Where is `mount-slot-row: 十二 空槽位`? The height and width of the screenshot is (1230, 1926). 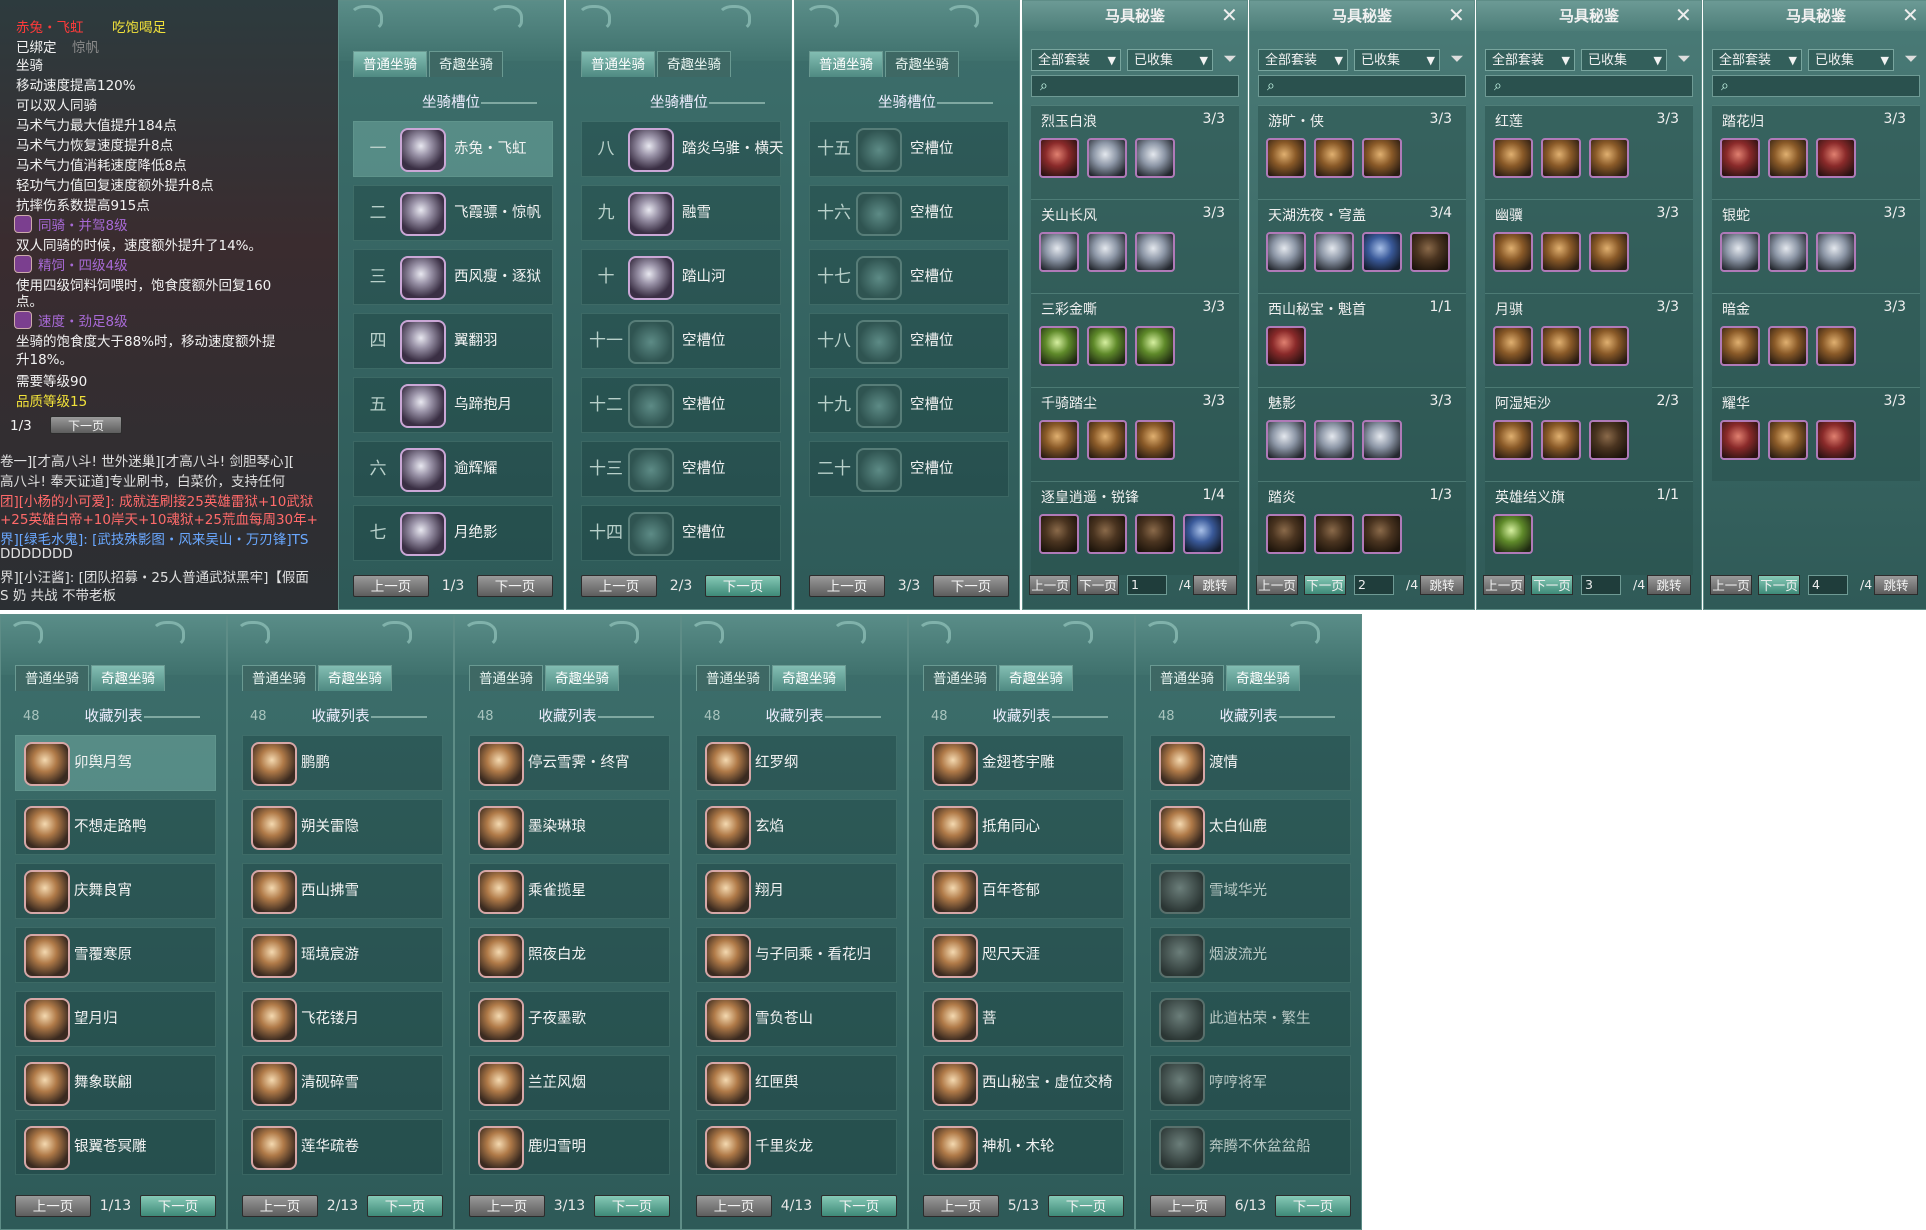
mount-slot-row: 十二 空槽位 is located at coordinates (681, 405).